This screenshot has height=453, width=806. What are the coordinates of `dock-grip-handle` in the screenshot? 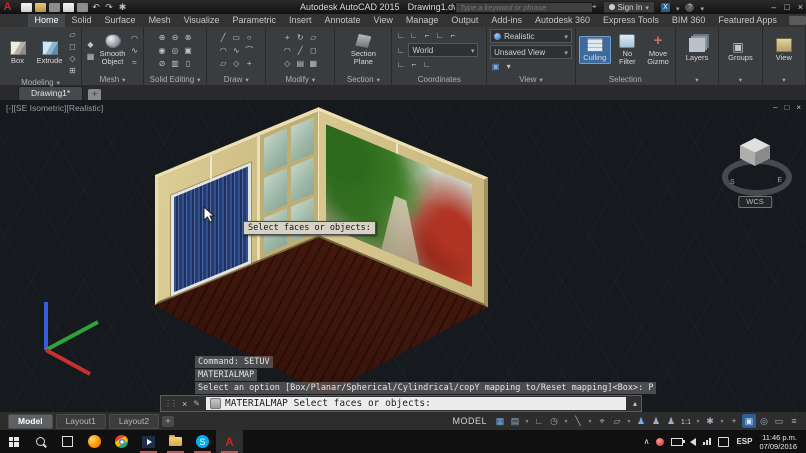 It's located at (170, 403).